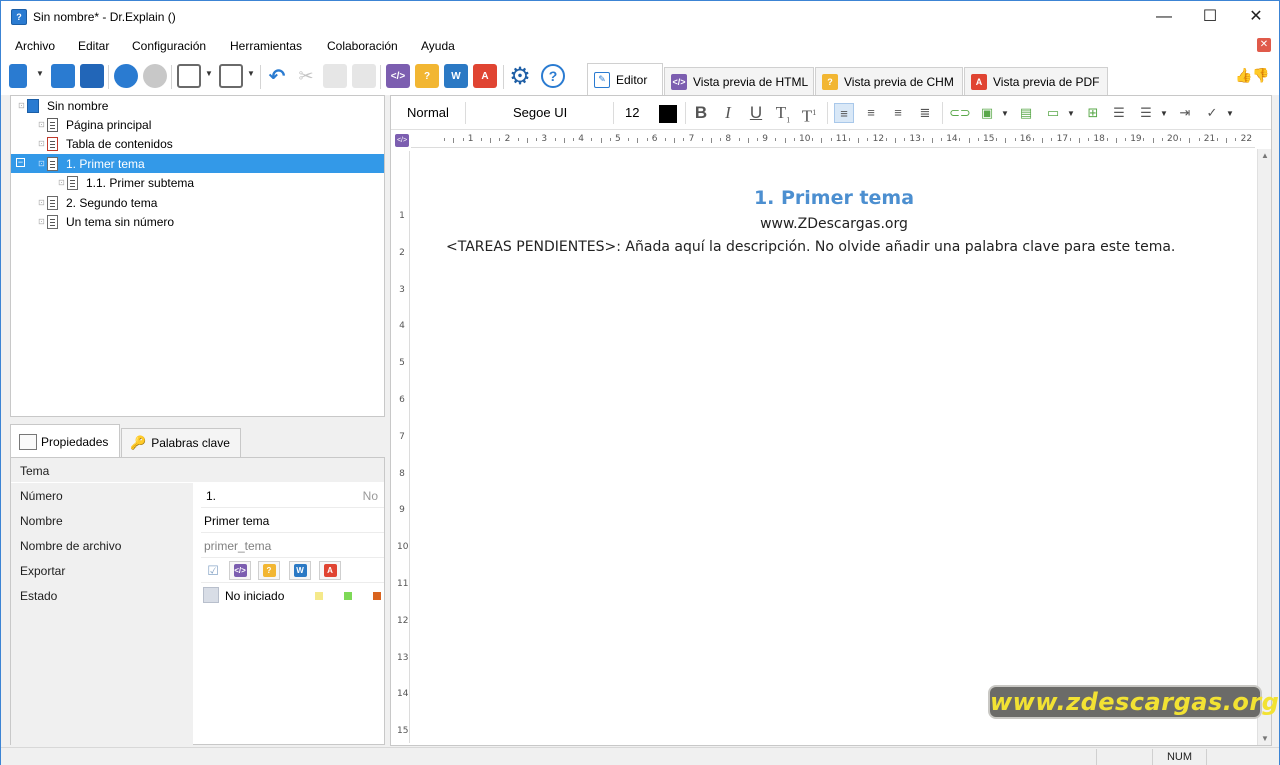  What do you see at coordinates (1264, 447) in the screenshot?
I see `editor-scrollbar: ▲ ▼` at bounding box center [1264, 447].